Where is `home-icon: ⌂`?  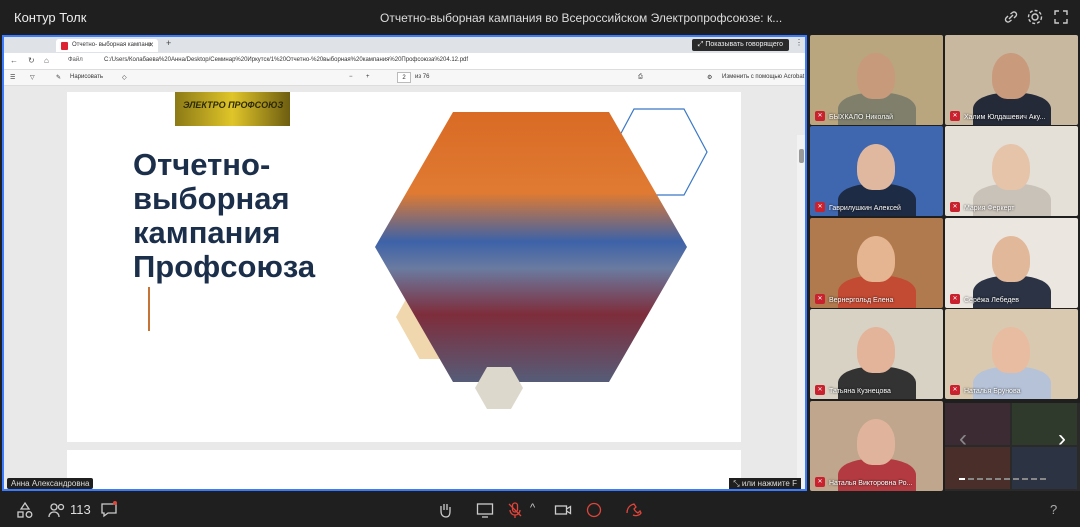
home-icon: ⌂ is located at coordinates (46, 60).